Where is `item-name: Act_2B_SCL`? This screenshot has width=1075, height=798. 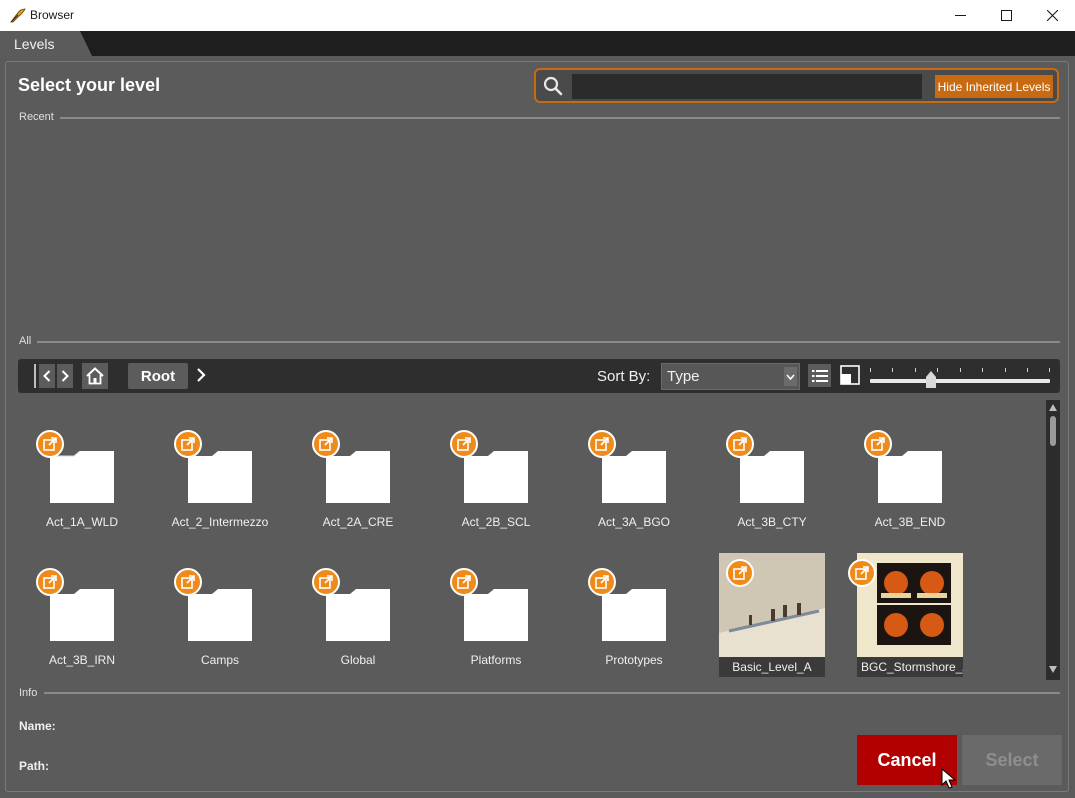 item-name: Act_2B_SCL is located at coordinates (496, 522).